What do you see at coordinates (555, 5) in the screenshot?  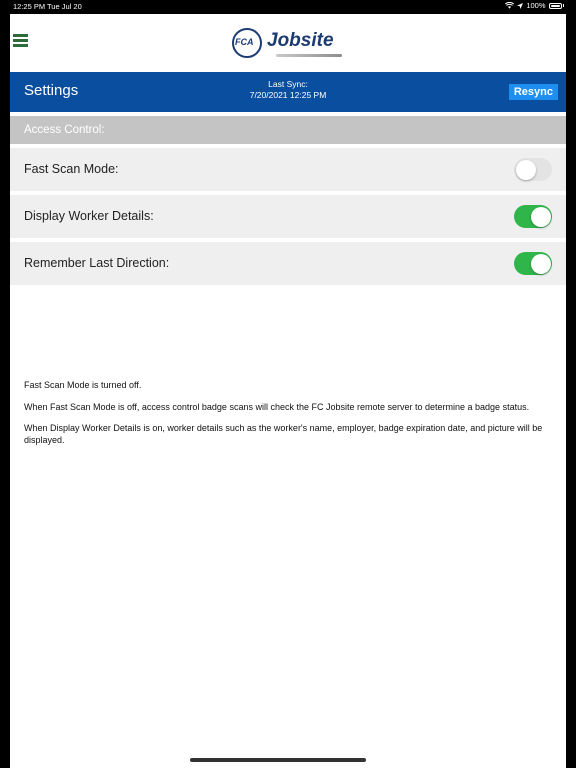 I see `battery-icon` at bounding box center [555, 5].